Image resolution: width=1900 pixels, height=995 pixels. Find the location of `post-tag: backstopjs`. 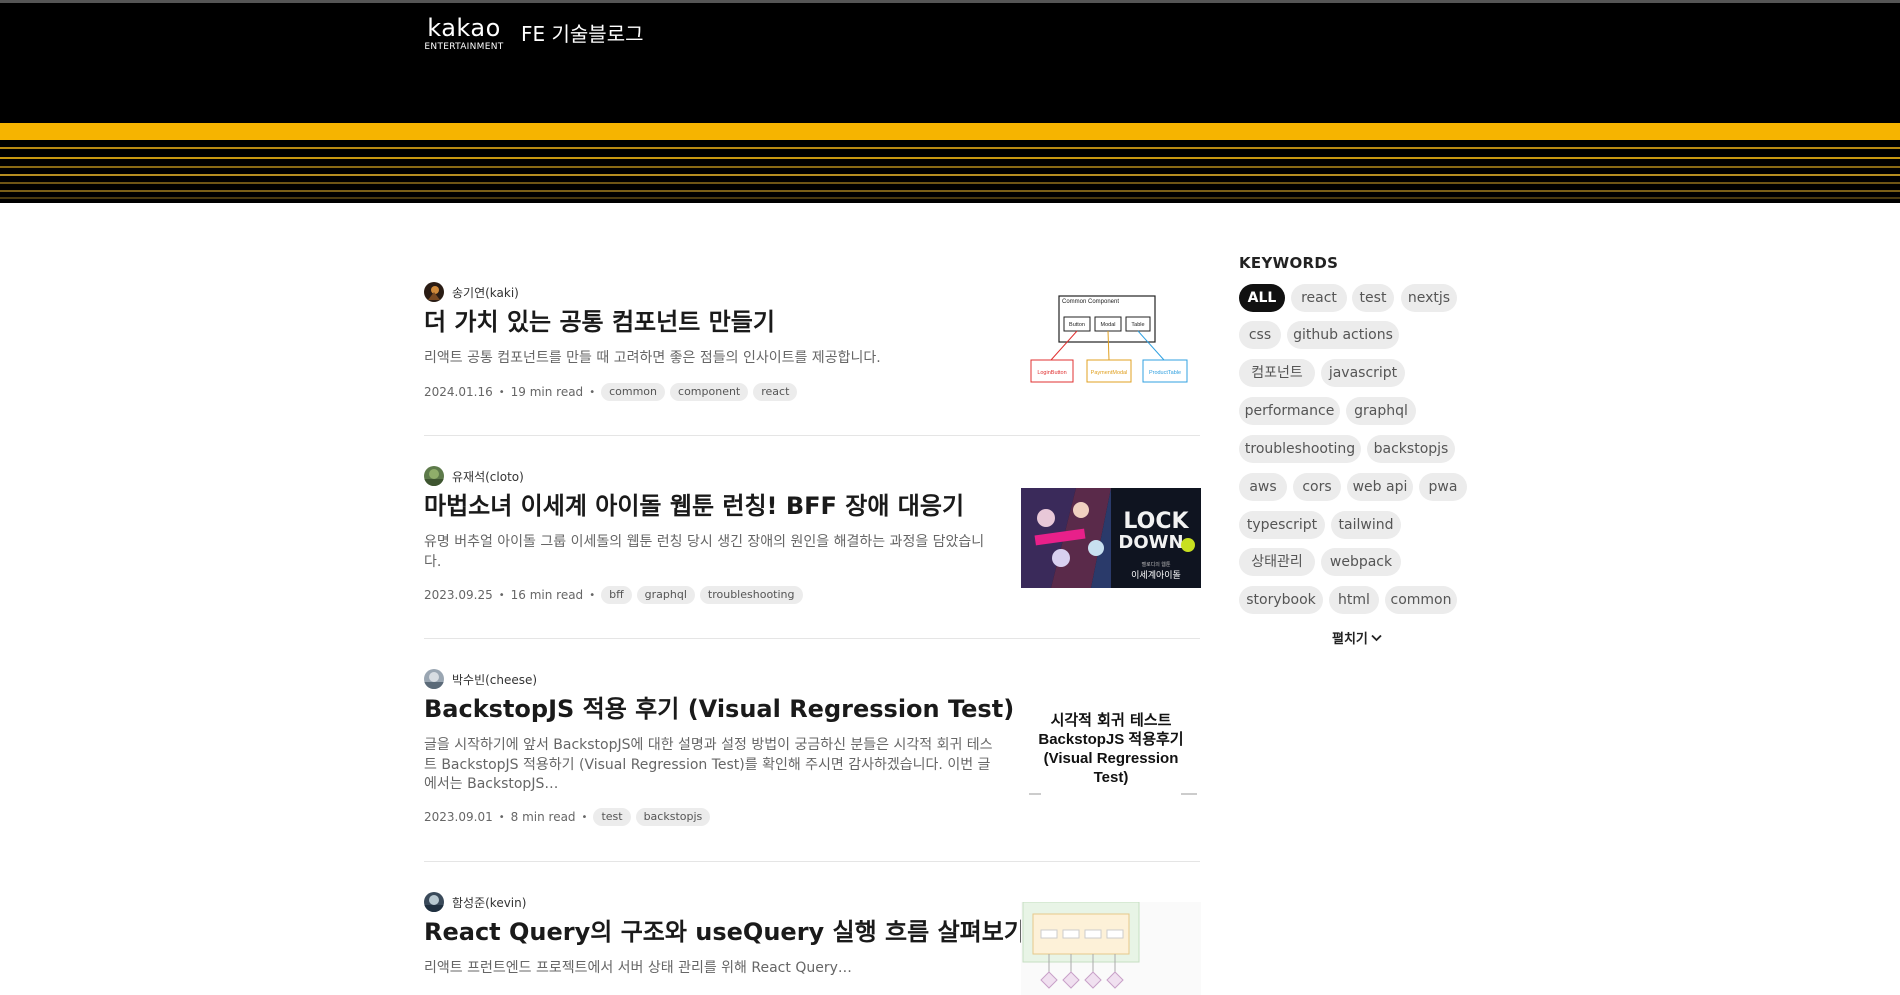

post-tag: backstopjs is located at coordinates (673, 817).